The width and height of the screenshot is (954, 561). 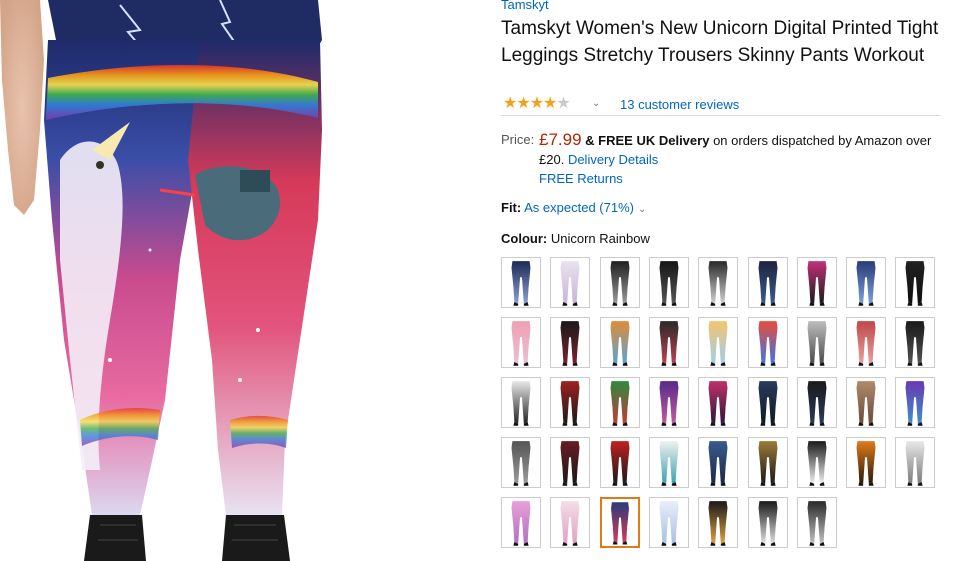 What do you see at coordinates (524, 238) in the screenshot?
I see `colour-label: Colour:` at bounding box center [524, 238].